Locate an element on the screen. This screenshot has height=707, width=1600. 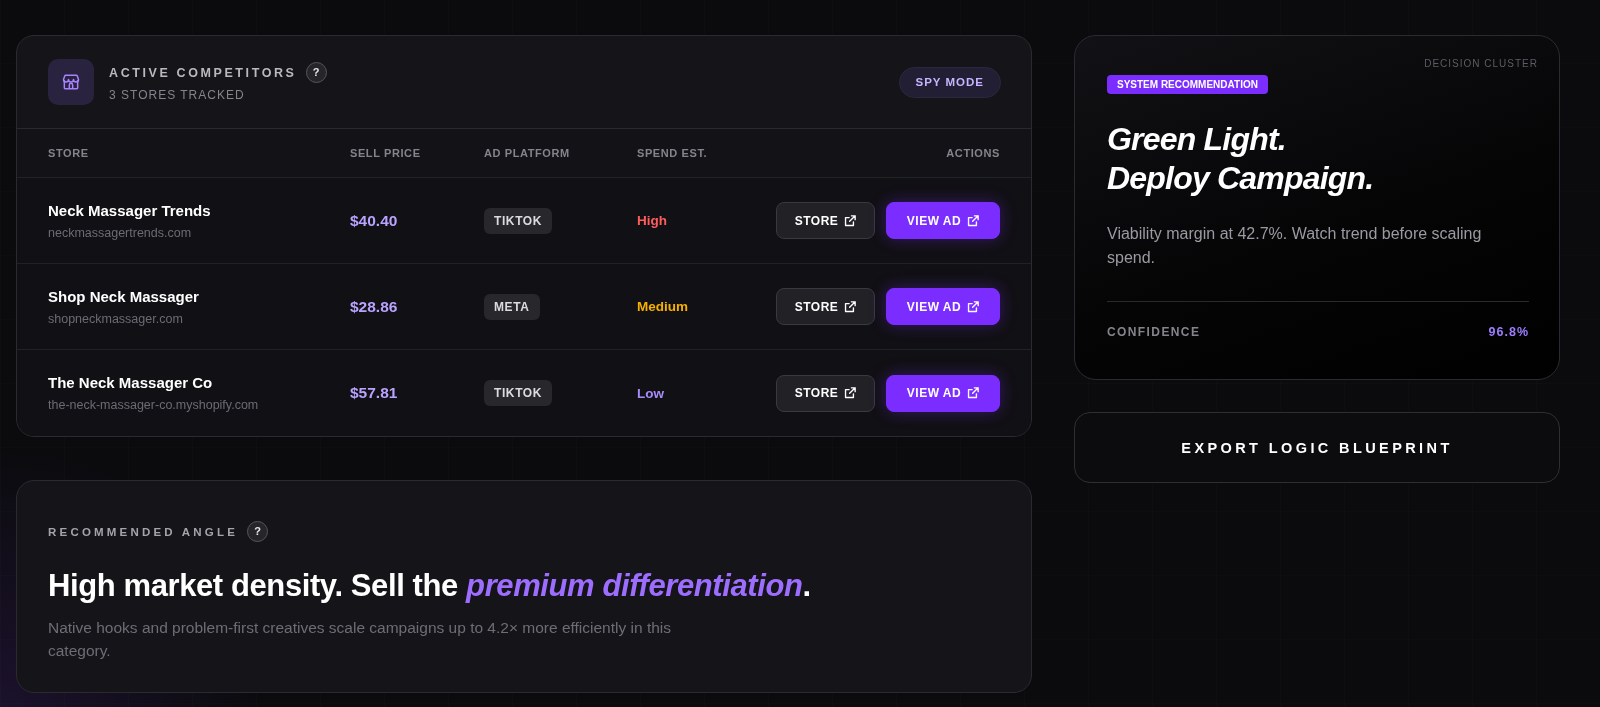
section-title: RECOMMENDED ANGLE is located at coordinates (143, 531).